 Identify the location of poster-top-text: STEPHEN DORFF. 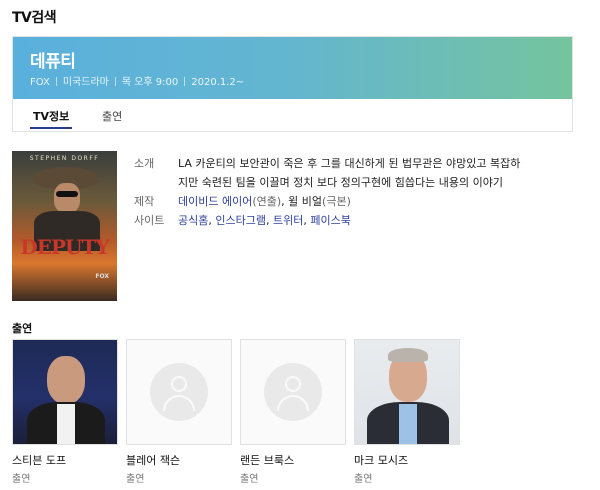
(64, 158).